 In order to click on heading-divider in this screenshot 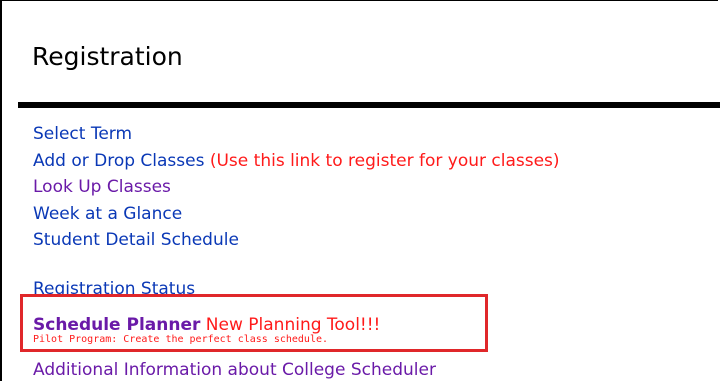, I will do `click(369, 105)`.